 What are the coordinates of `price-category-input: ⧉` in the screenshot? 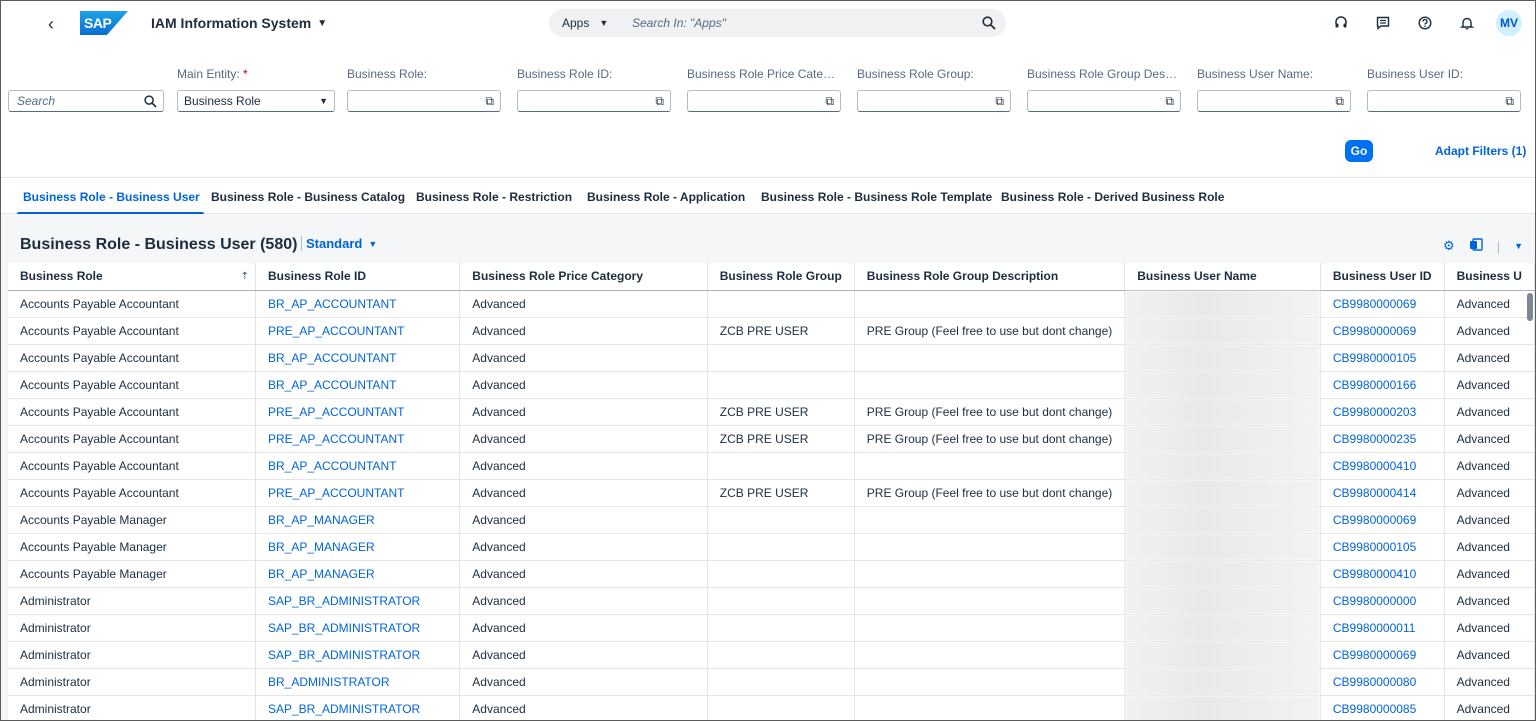 It's located at (764, 101).